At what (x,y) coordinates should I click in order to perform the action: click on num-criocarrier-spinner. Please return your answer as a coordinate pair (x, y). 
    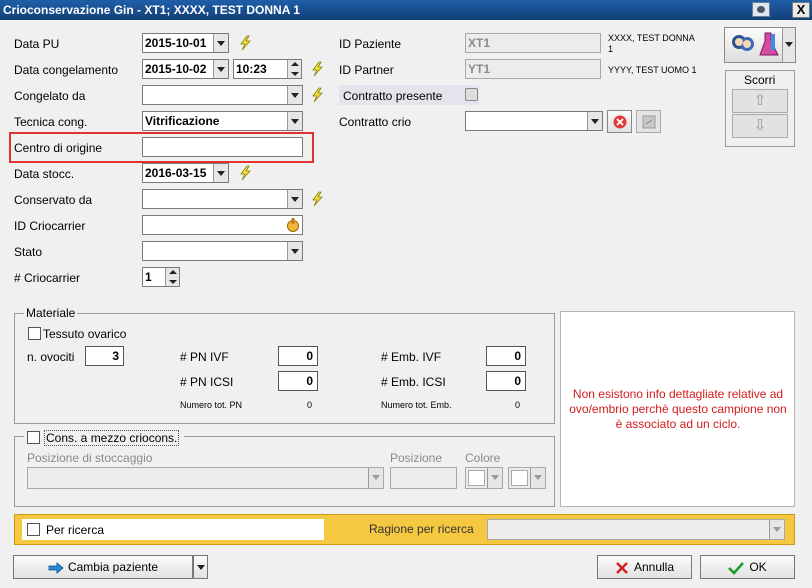
    Looking at the image, I should click on (172, 277).